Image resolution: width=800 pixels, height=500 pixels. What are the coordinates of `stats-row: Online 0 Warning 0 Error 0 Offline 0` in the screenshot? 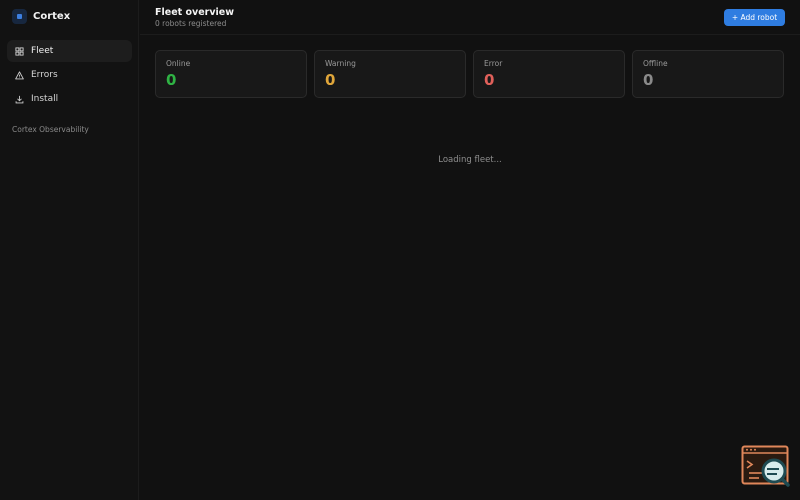 It's located at (470, 74).